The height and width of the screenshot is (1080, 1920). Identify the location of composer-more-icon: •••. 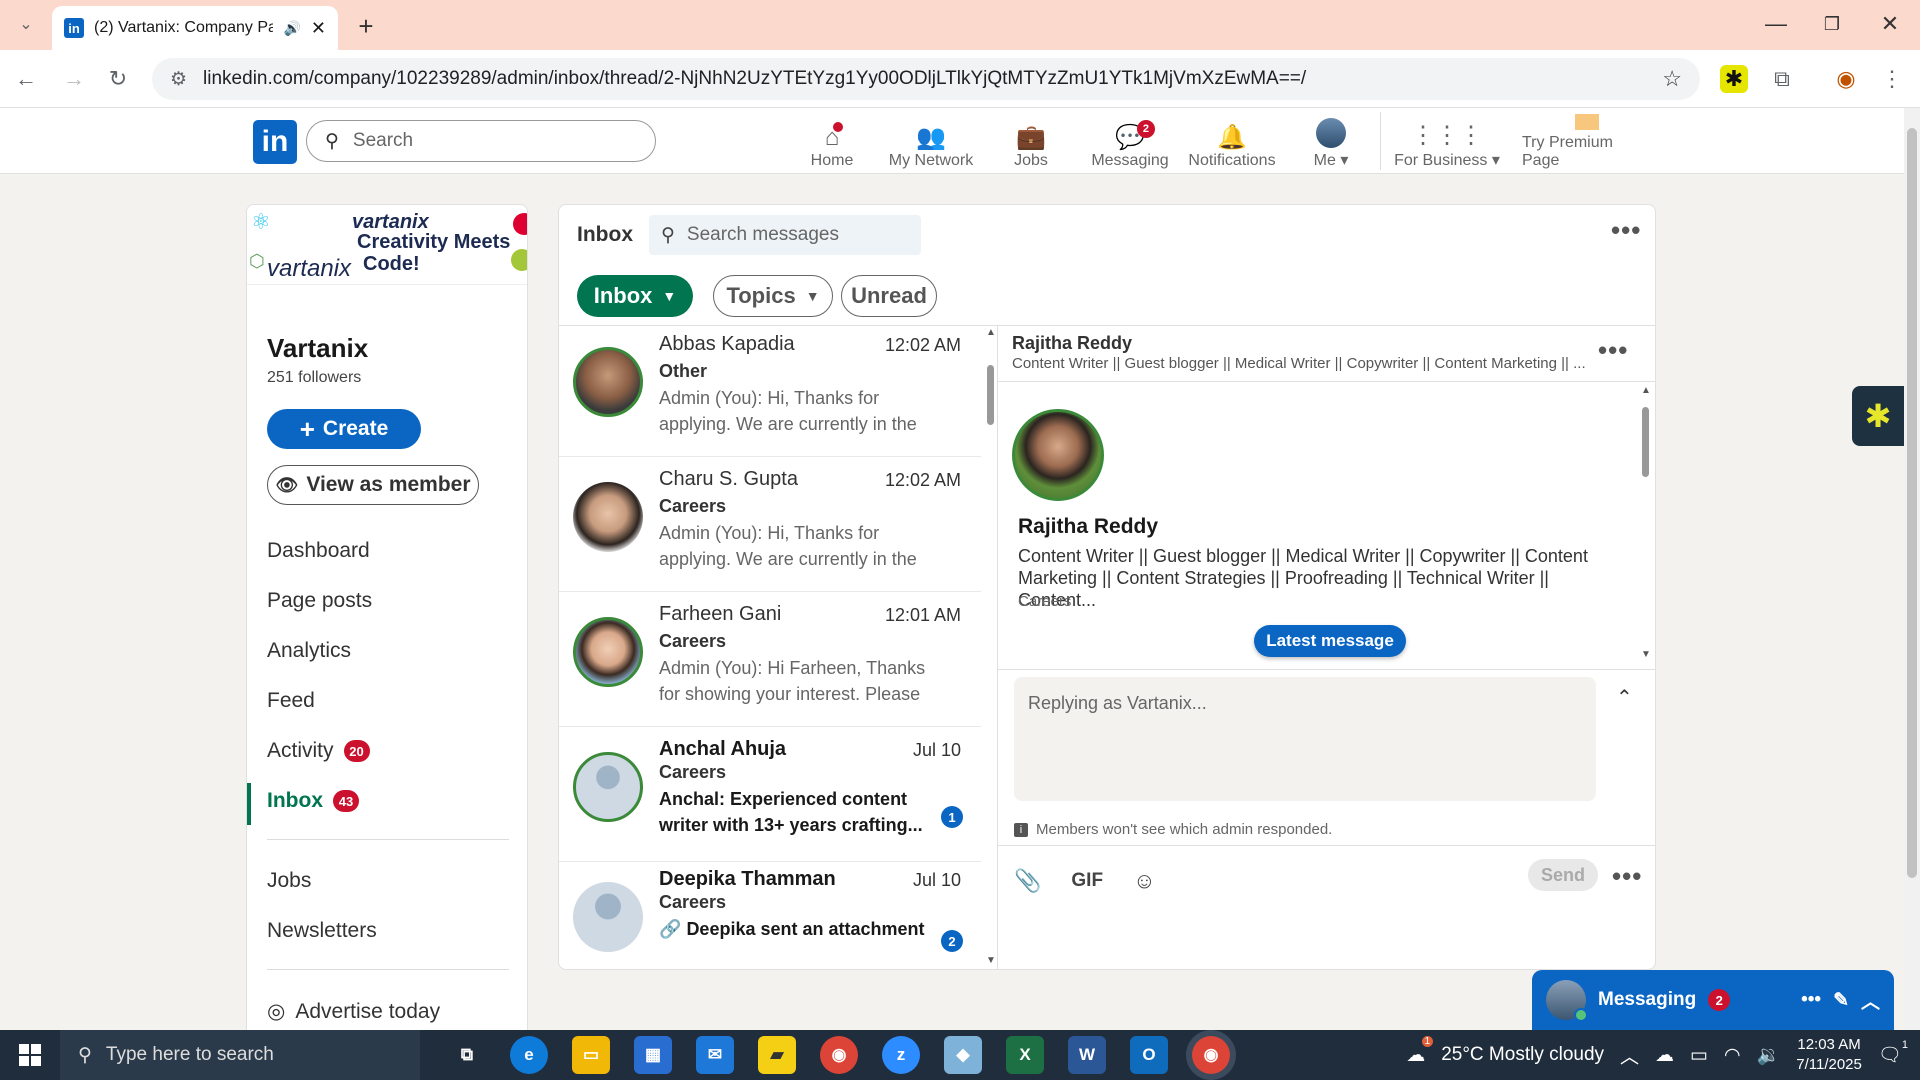
(1627, 876).